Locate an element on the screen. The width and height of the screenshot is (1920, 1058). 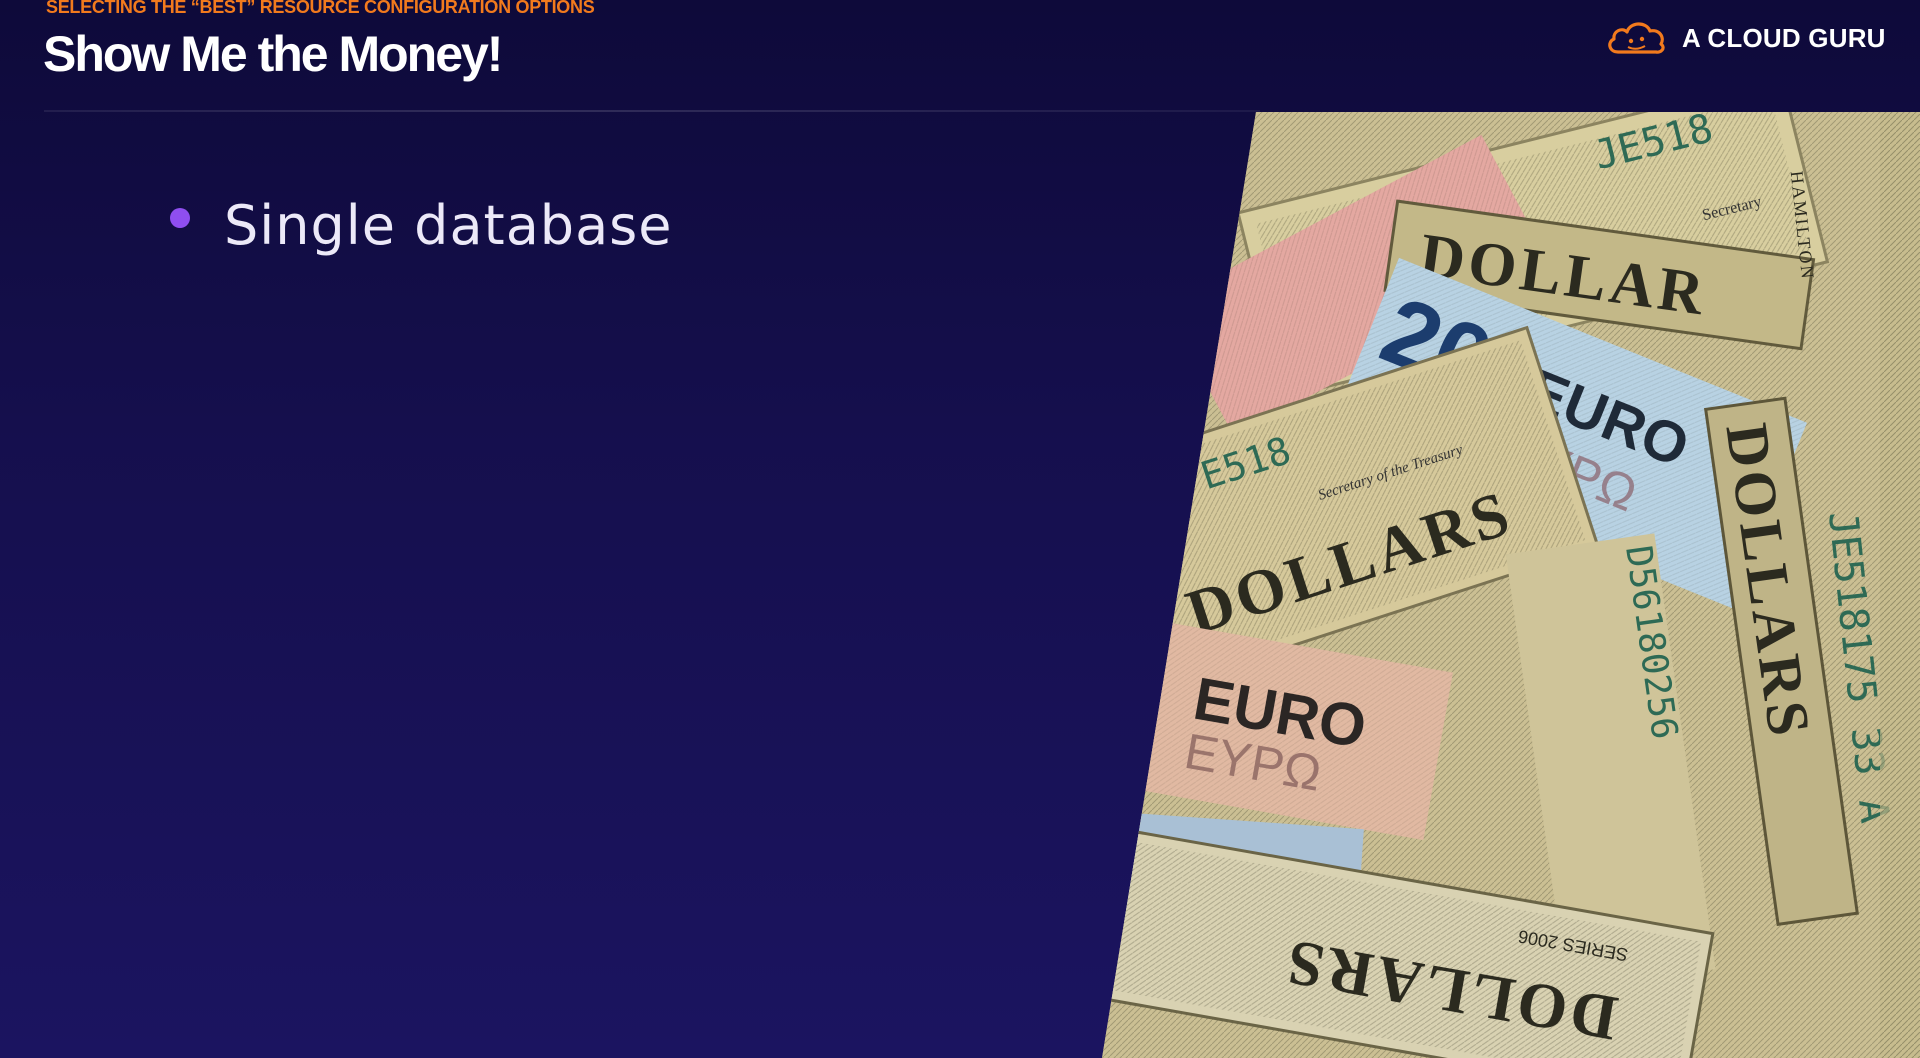
bullet-item: Single database is located at coordinates (421, 225).